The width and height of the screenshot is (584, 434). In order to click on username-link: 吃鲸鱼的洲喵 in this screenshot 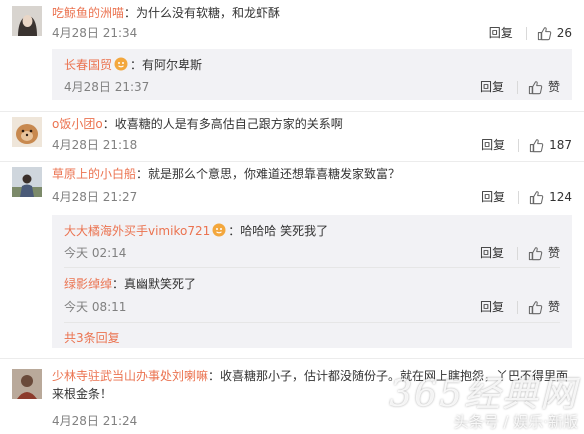, I will do `click(88, 13)`.